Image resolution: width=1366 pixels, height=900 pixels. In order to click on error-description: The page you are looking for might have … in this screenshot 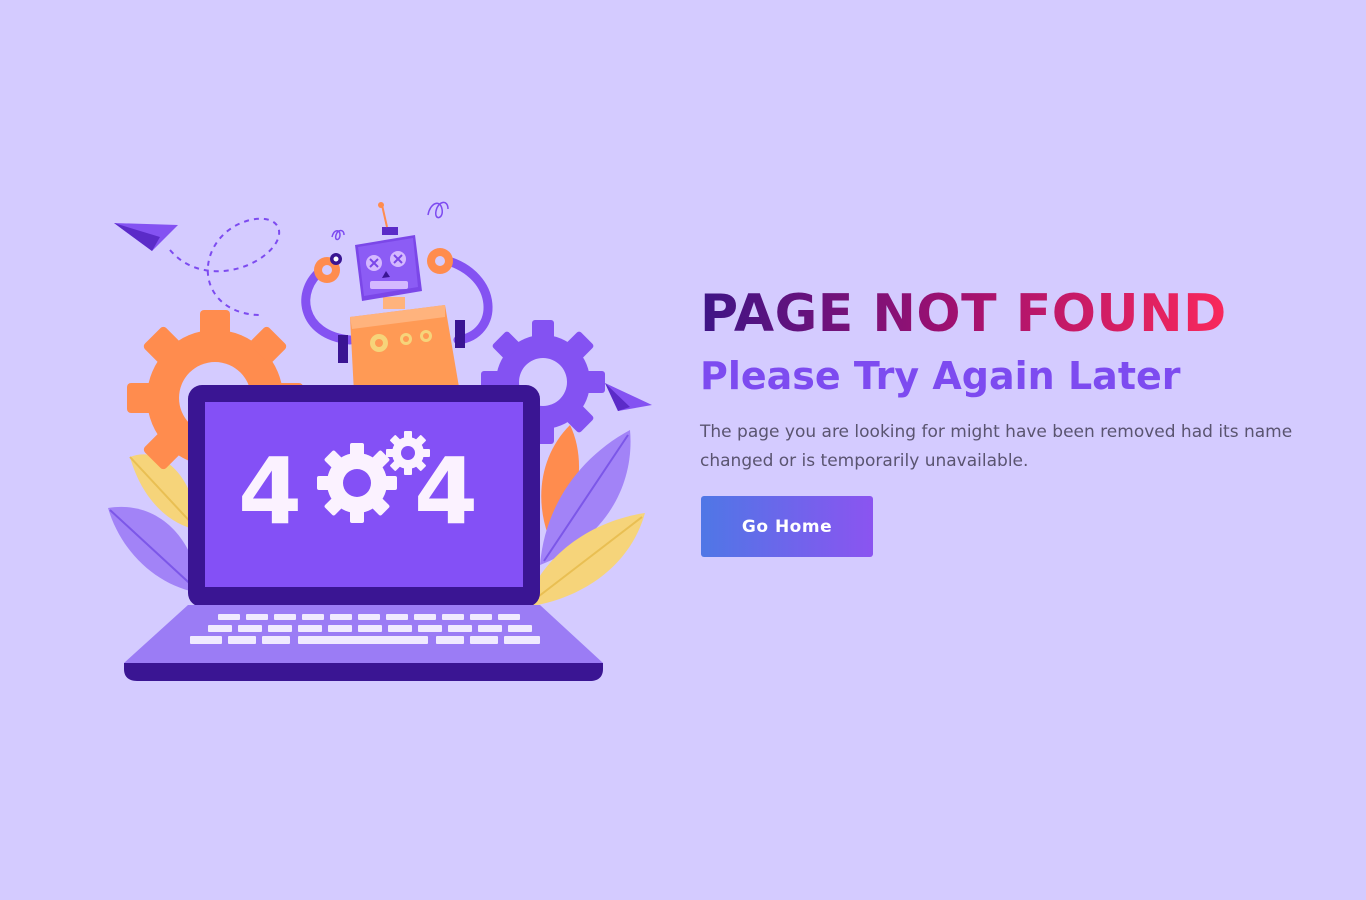, I will do `click(996, 446)`.